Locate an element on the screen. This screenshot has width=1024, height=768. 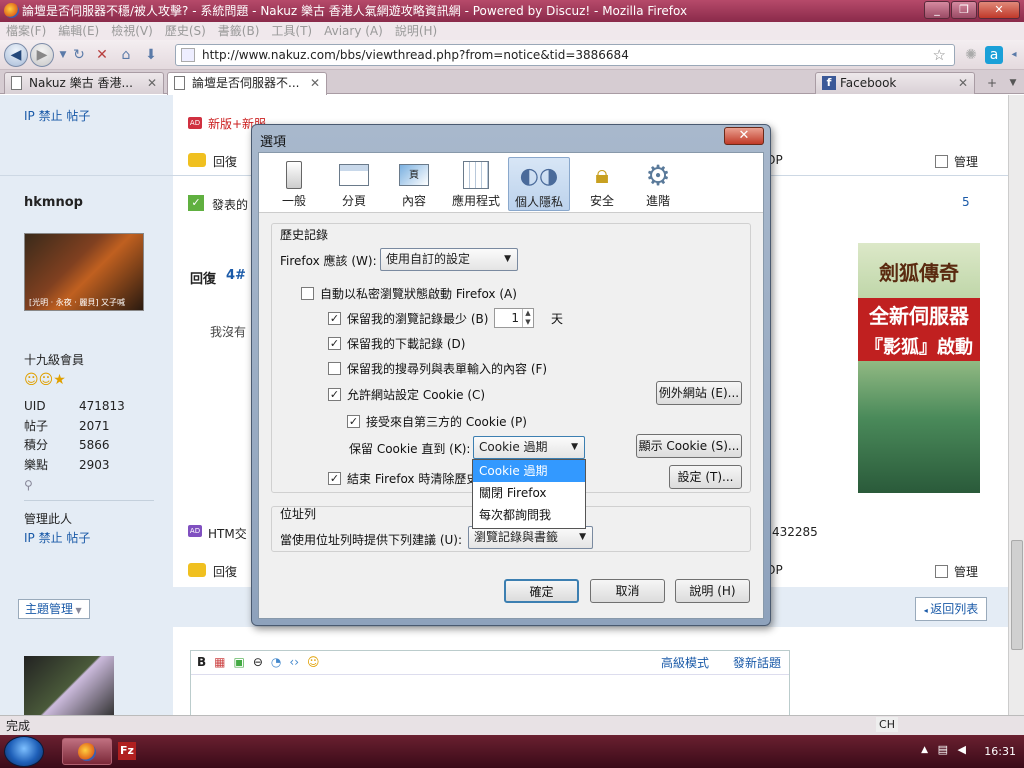
help-button: 說明 (H) is located at coordinates (712, 591).